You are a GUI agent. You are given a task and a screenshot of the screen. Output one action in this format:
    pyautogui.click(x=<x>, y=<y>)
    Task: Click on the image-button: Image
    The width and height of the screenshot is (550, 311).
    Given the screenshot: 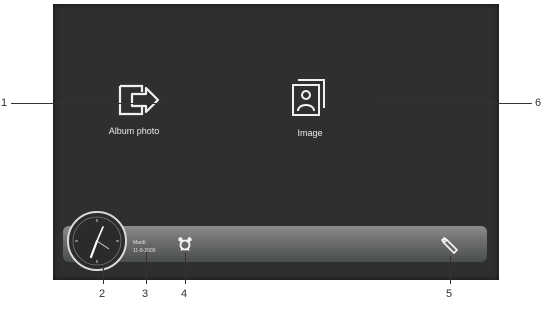 What is the action you would take?
    pyautogui.click(x=310, y=107)
    